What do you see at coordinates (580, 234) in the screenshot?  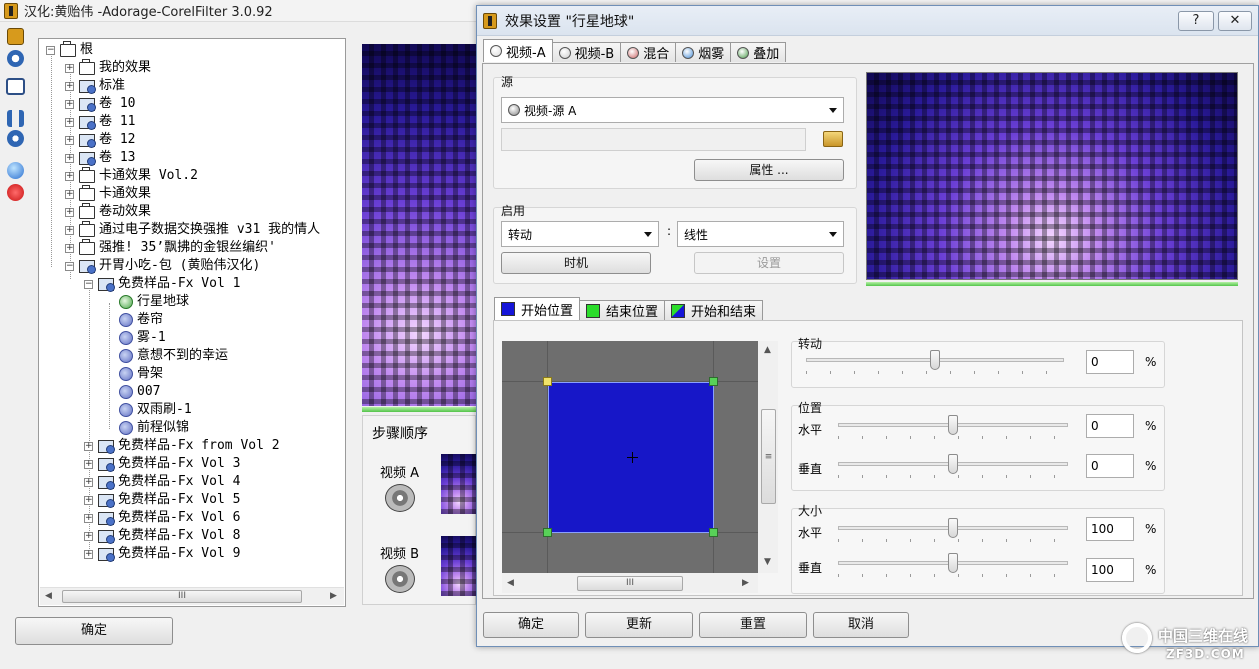 I see `enable-mode-select: 转动` at bounding box center [580, 234].